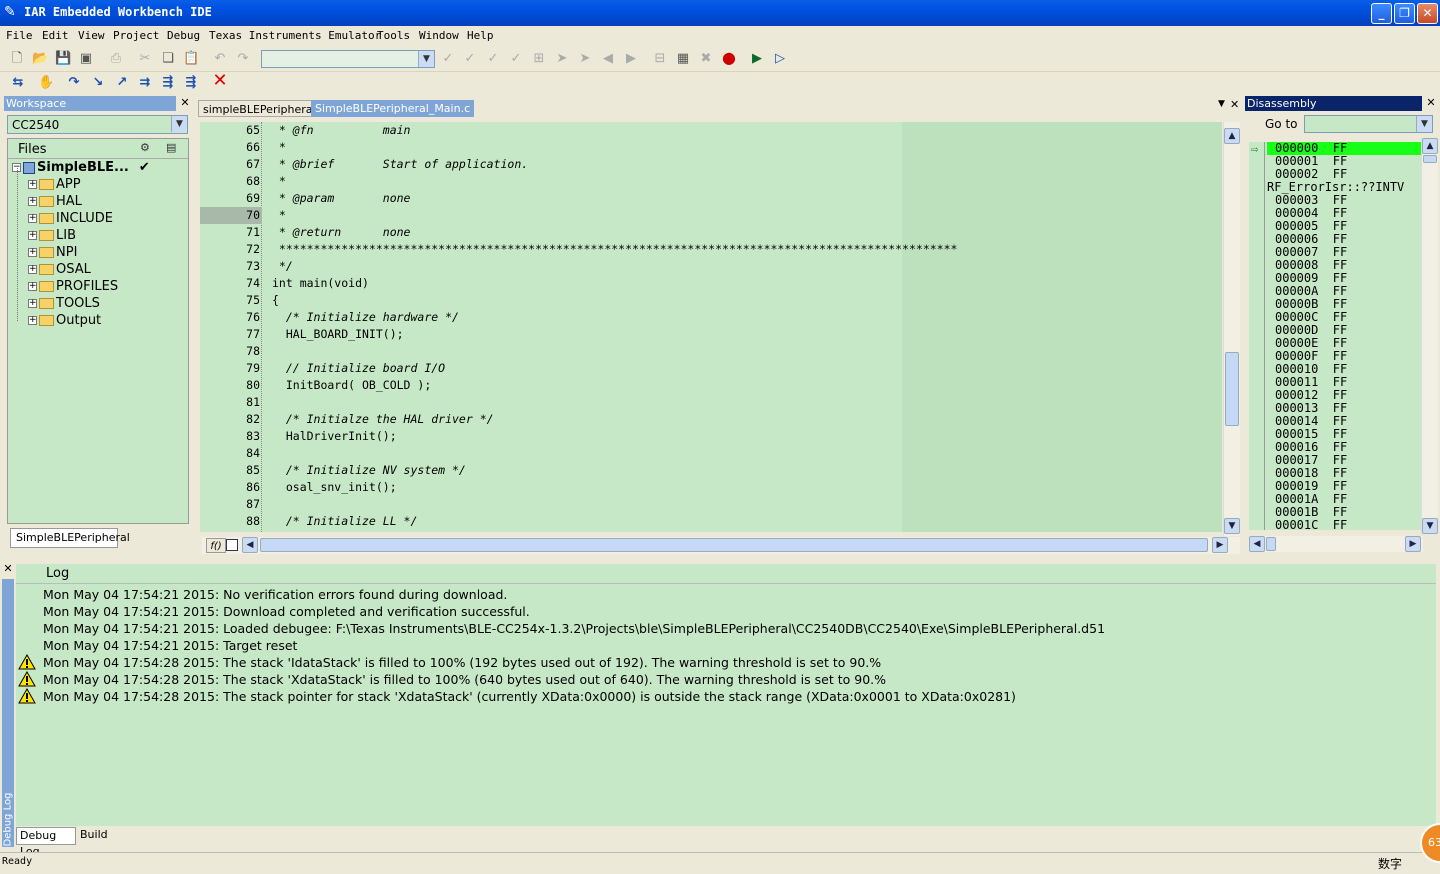 This screenshot has width=1440, height=874. What do you see at coordinates (439, 35) in the screenshot?
I see `menu-window: Window` at bounding box center [439, 35].